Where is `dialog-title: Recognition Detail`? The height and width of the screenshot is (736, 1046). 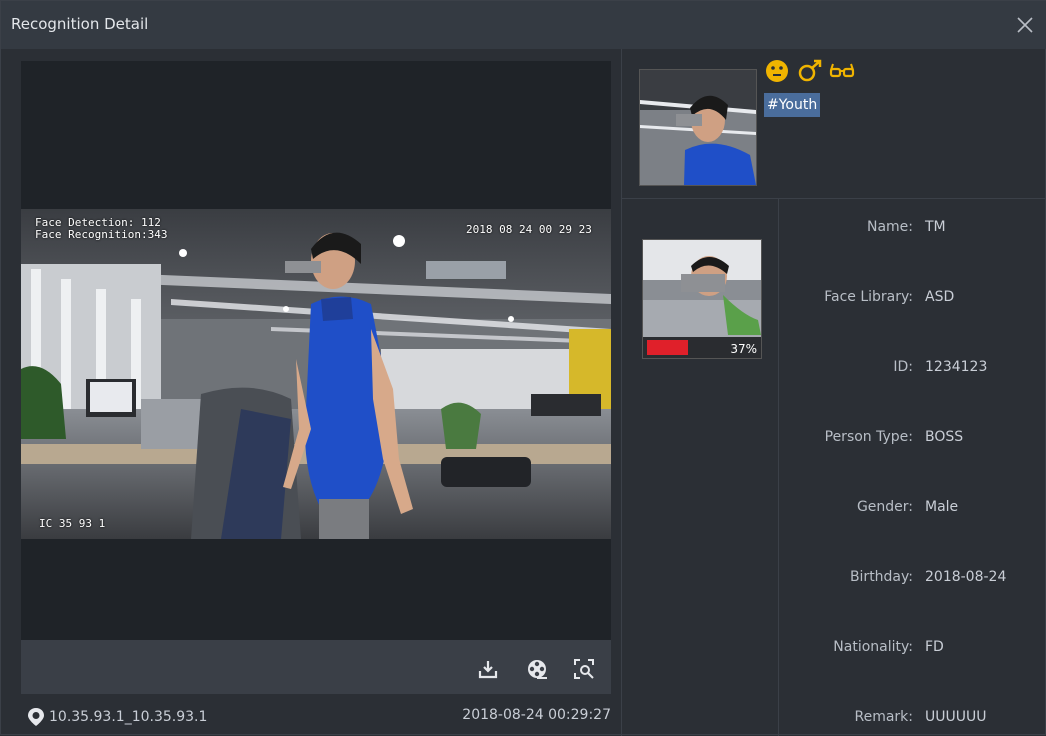
dialog-title: Recognition Detail is located at coordinates (80, 24).